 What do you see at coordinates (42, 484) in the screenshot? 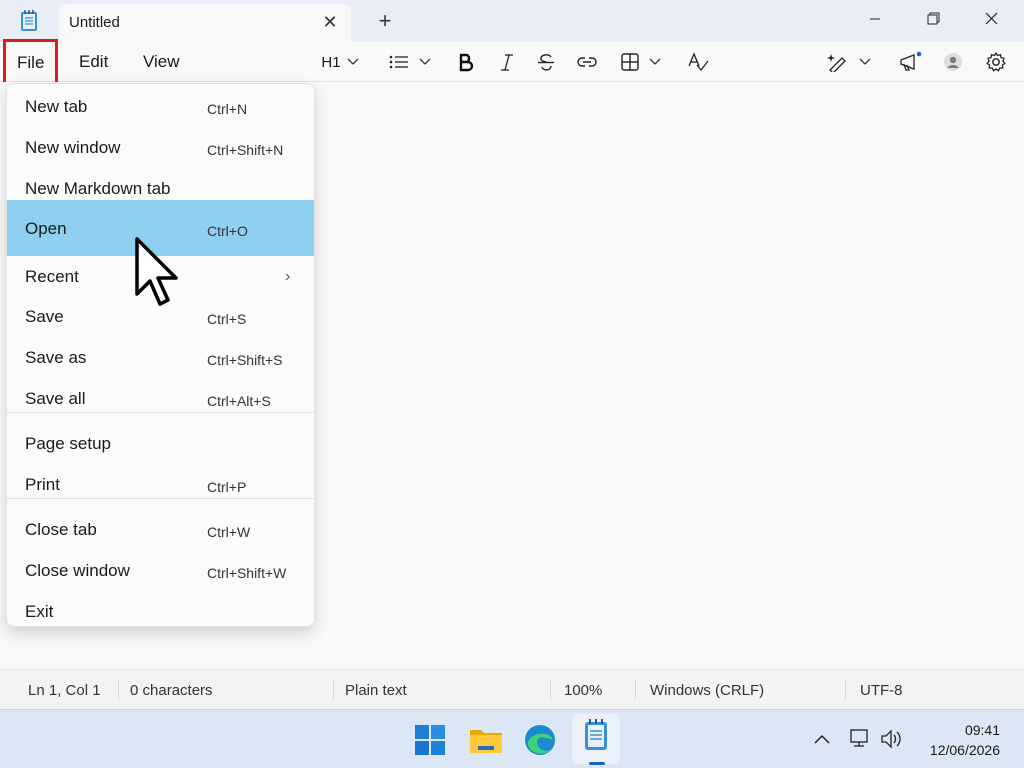
I see `menu-item-label: Print` at bounding box center [42, 484].